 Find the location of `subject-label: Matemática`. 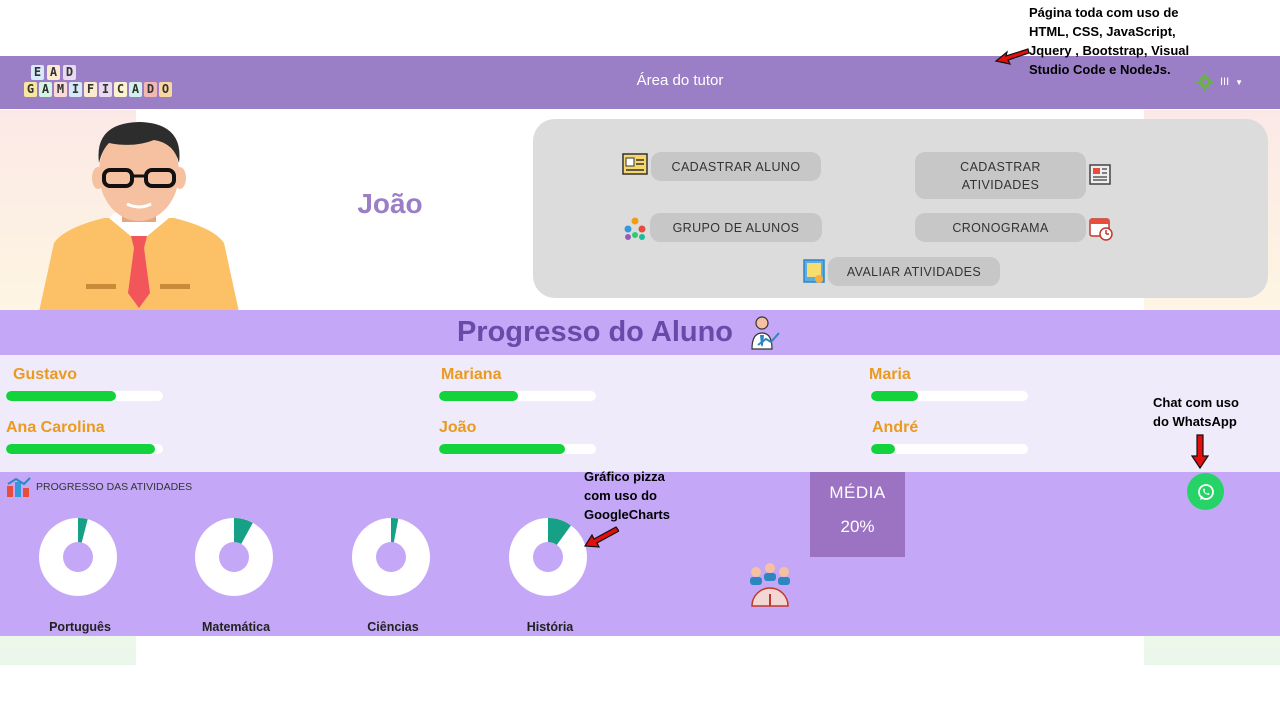

subject-label: Matemática is located at coordinates (236, 627).